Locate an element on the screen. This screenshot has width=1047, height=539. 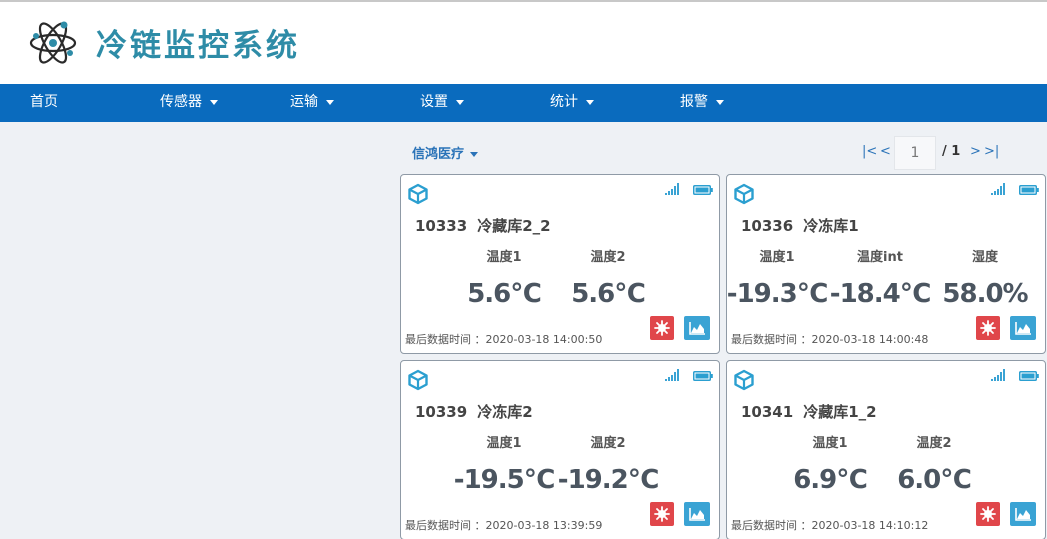
nav-item-home: 首页 is located at coordinates (44, 103).